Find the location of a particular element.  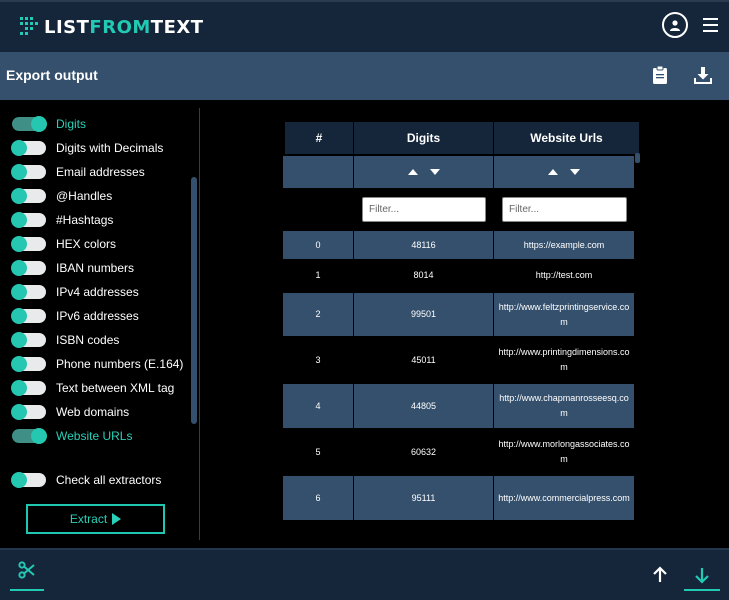

extractor-toggle-row: Digits with Decimals is located at coordinates (87, 148).